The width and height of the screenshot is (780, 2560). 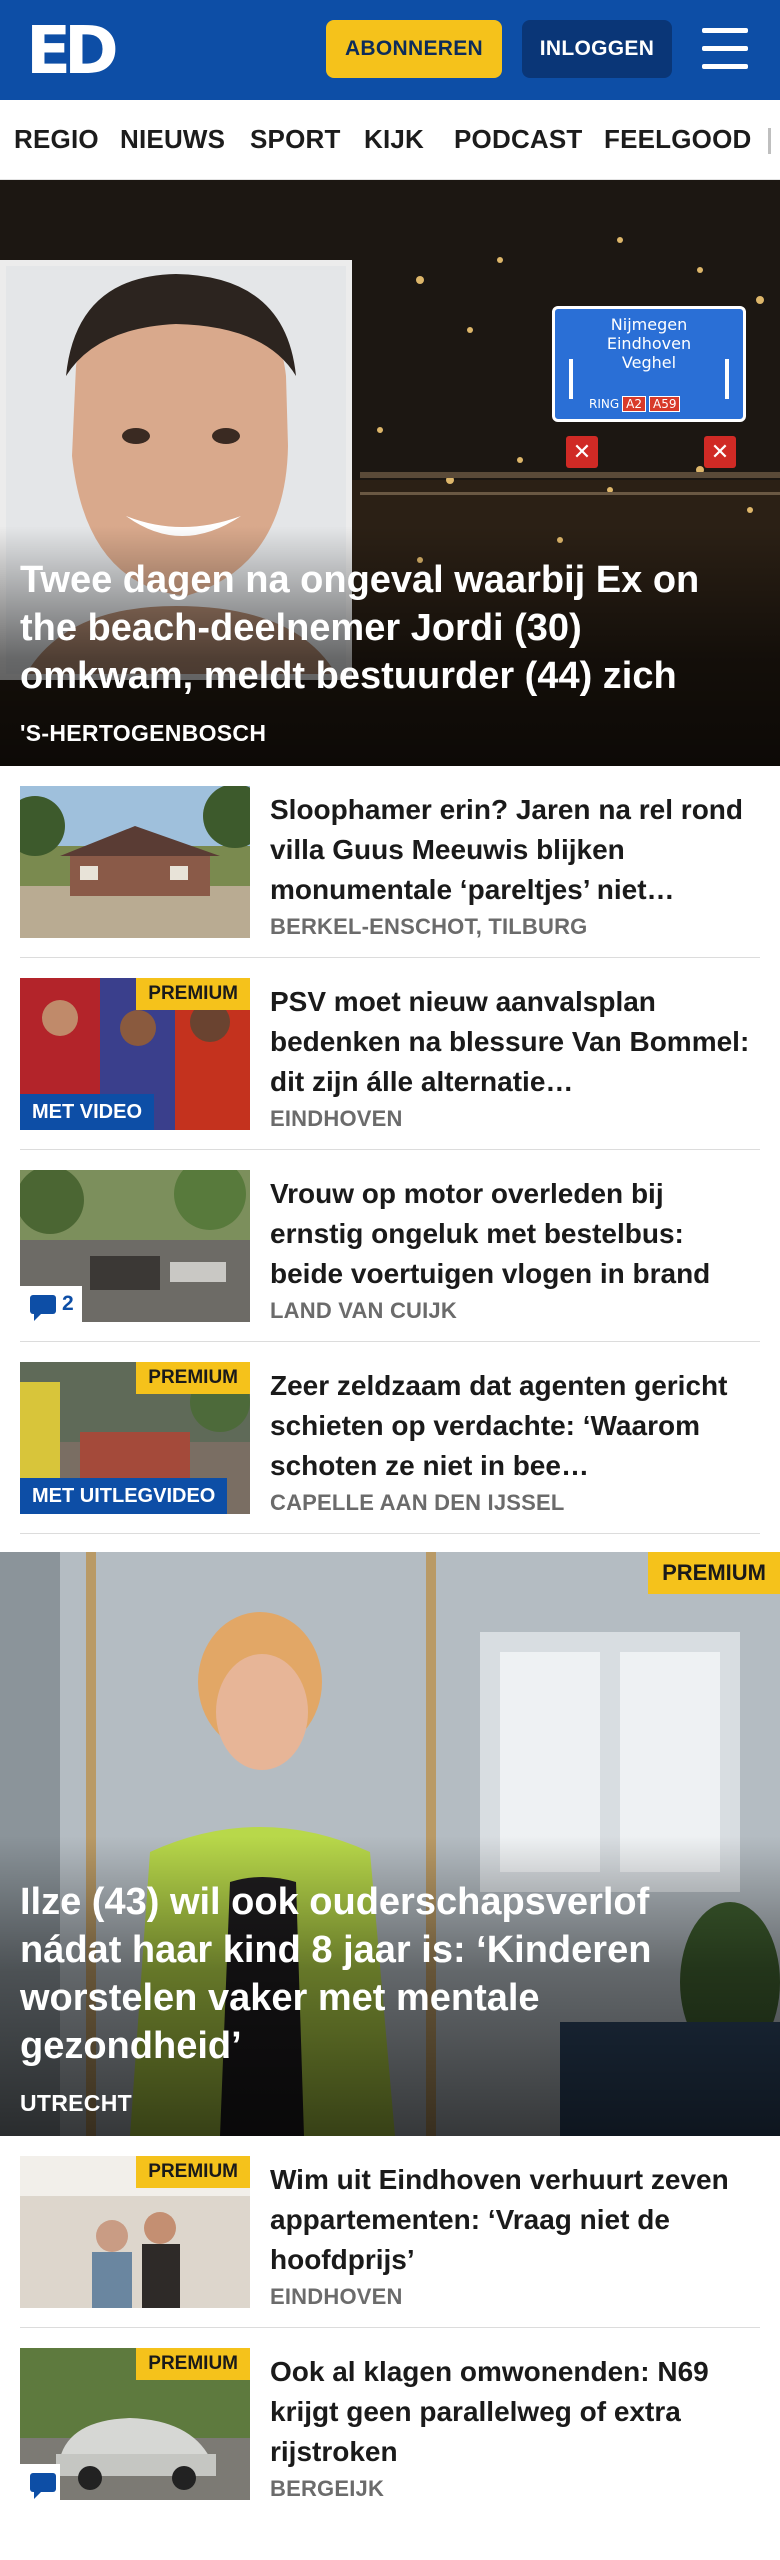 I want to click on sign-road-a2: A2, so click(x=634, y=404).